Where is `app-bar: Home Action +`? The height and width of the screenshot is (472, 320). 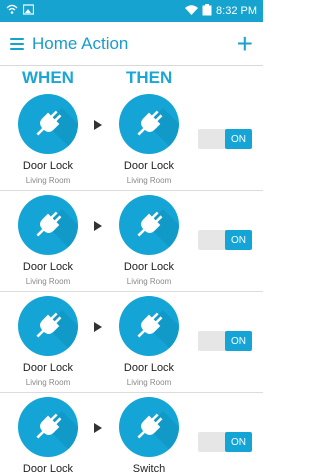 app-bar: Home Action + is located at coordinates (131, 44).